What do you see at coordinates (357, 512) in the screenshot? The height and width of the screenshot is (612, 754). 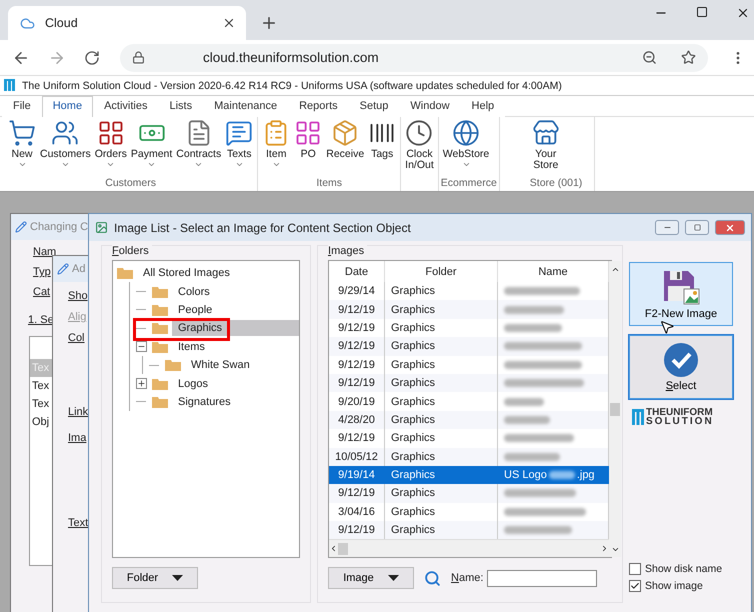 I see `table-cell: 3/04/16` at bounding box center [357, 512].